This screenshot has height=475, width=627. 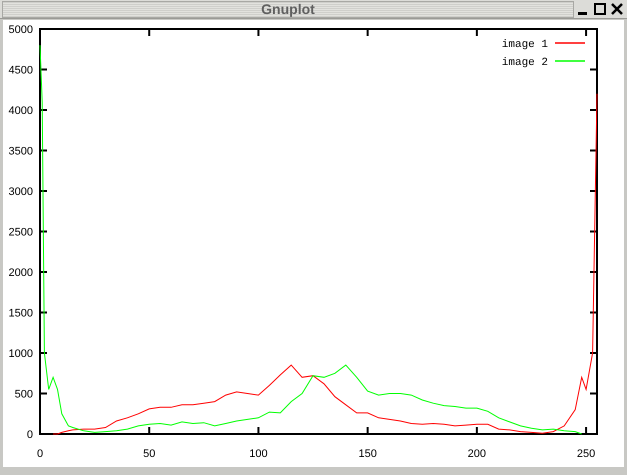 What do you see at coordinates (20, 354) in the screenshot?
I see `y-tick-label: 1000` at bounding box center [20, 354].